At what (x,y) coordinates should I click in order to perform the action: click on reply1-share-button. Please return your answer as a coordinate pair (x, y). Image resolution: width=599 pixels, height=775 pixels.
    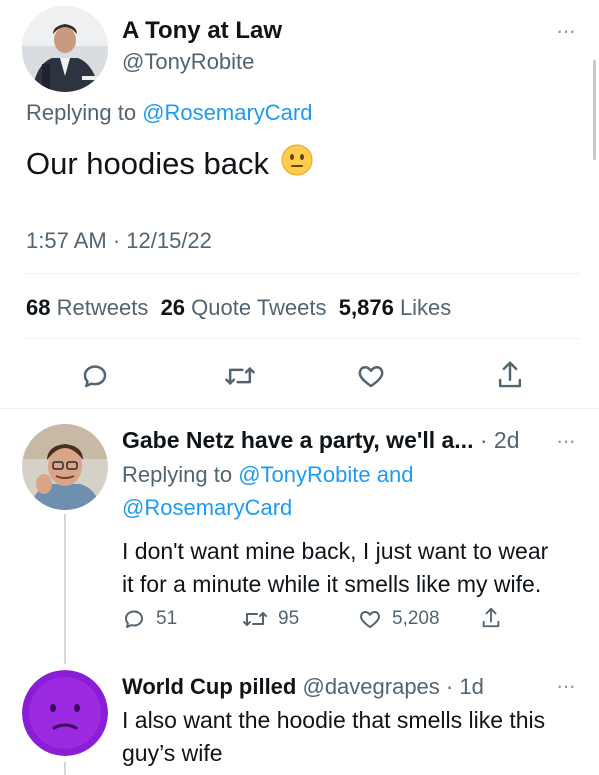
    Looking at the image, I should click on (491, 618).